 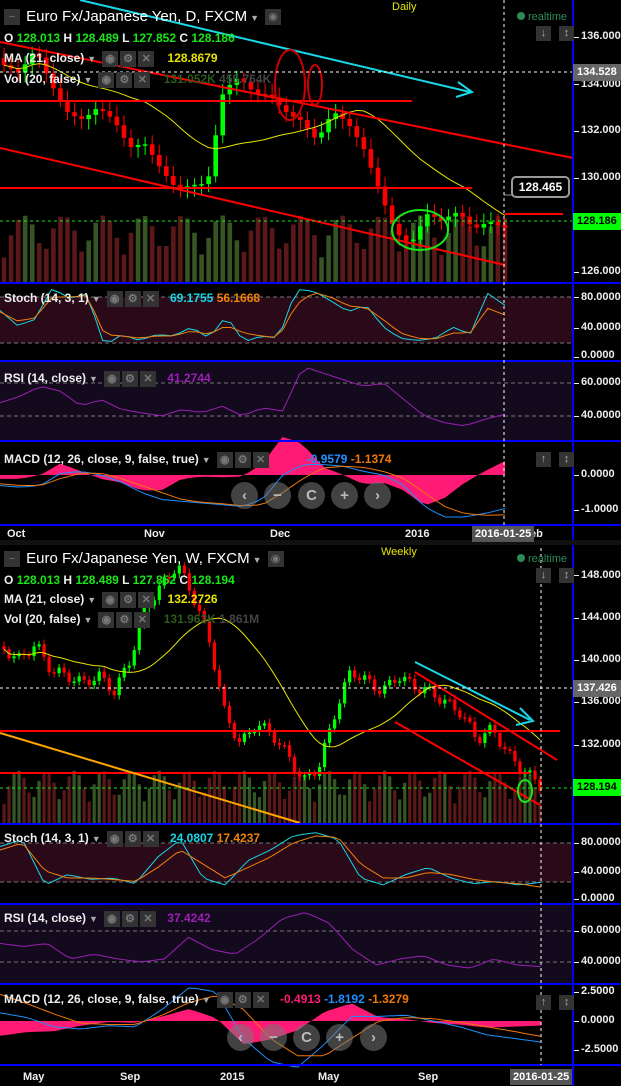 I want to click on daily-rsi-legend: RSI (14, close) ▼ ◉ ⚙ ✕ 41.2744, so click(x=107, y=379).